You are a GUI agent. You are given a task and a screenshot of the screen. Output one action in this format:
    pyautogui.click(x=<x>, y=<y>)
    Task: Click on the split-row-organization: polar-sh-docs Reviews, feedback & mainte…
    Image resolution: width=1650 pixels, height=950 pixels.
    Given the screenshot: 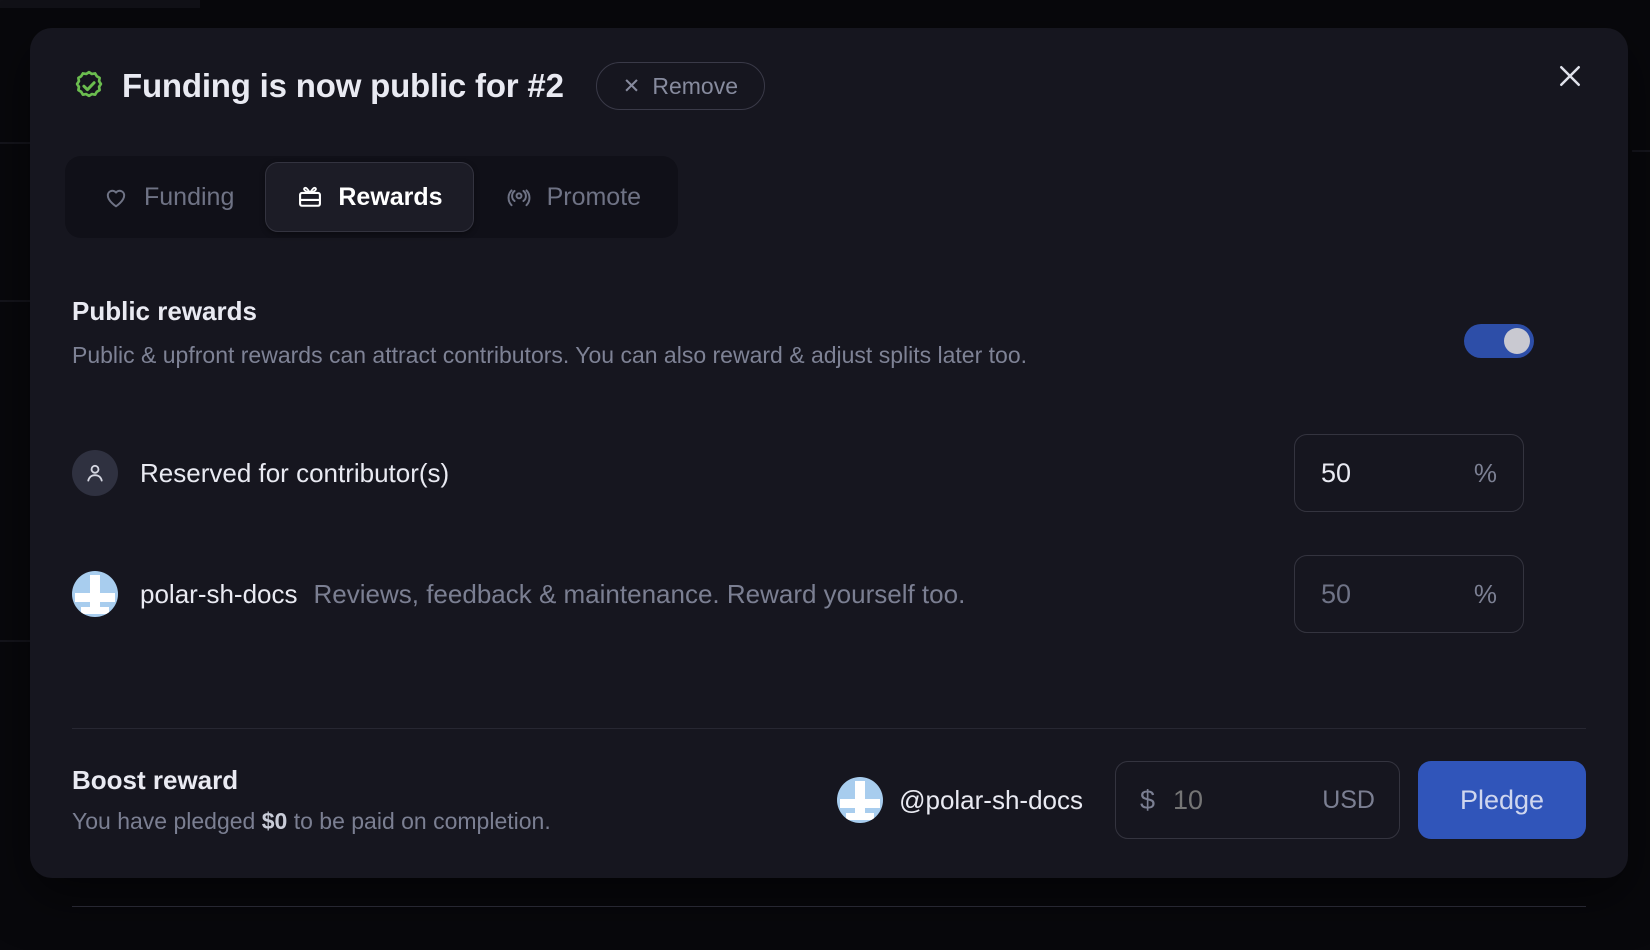 What is the action you would take?
    pyautogui.click(x=829, y=594)
    